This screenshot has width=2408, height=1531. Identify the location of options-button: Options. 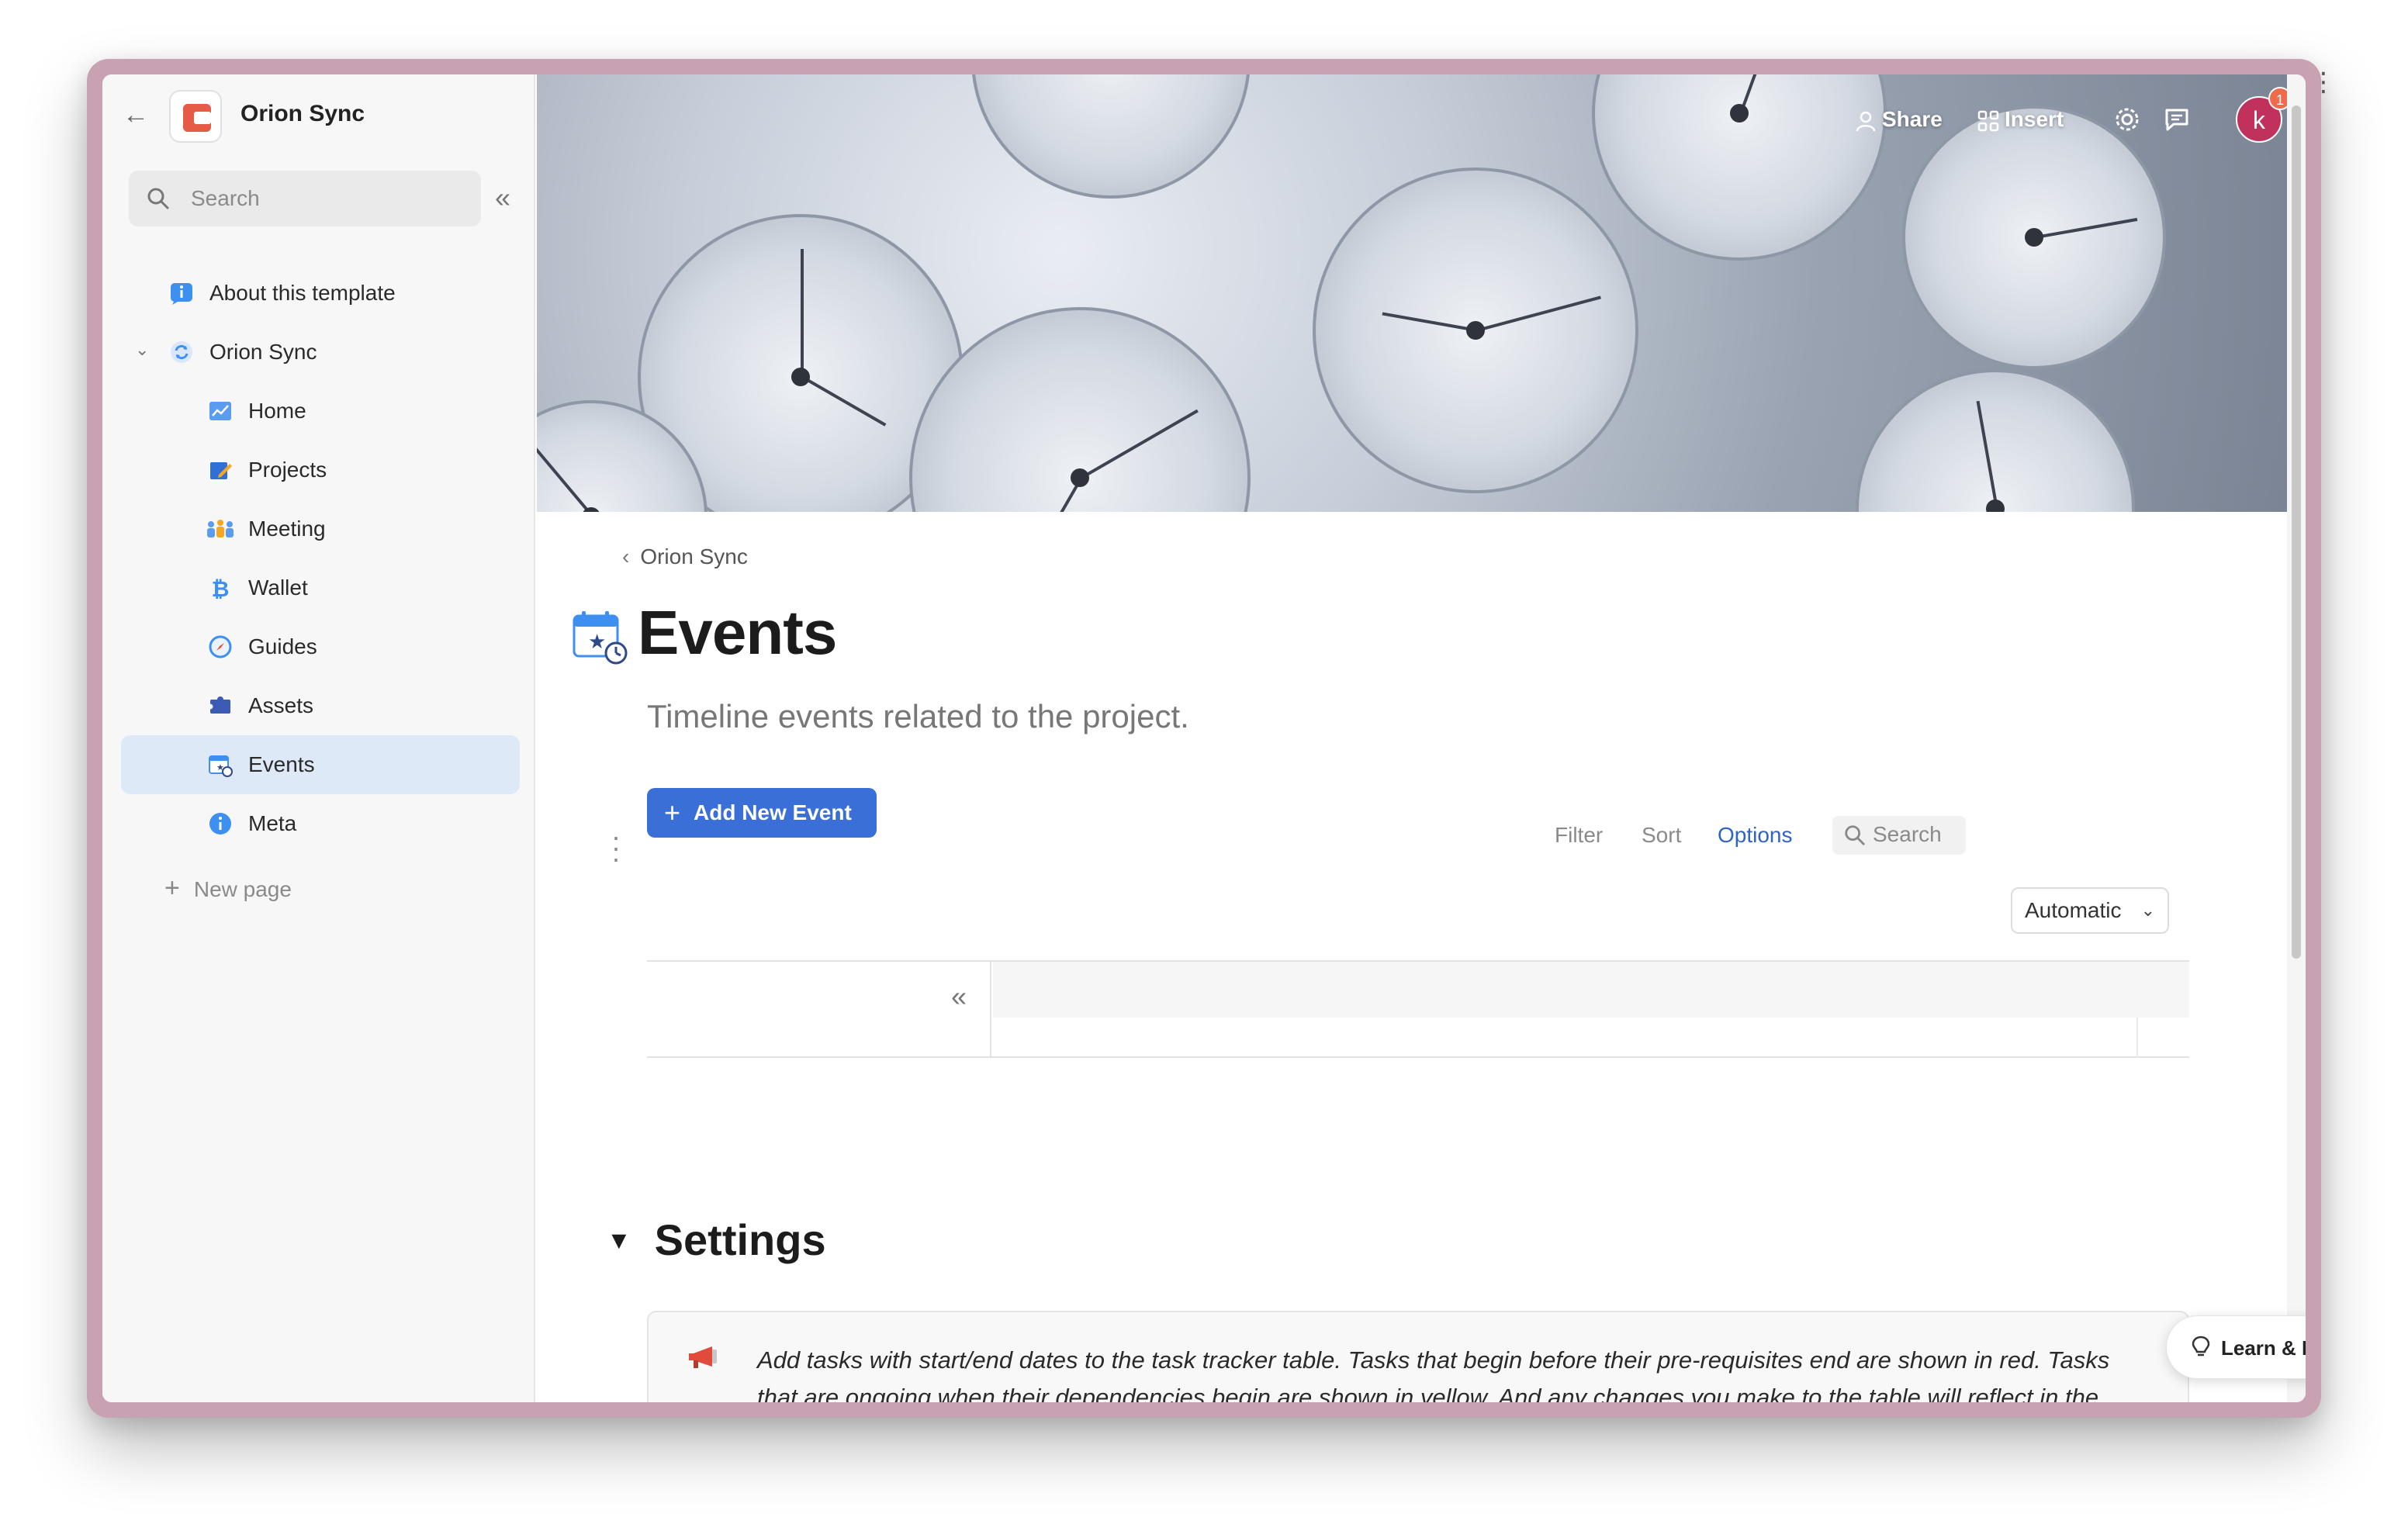
(1755, 835).